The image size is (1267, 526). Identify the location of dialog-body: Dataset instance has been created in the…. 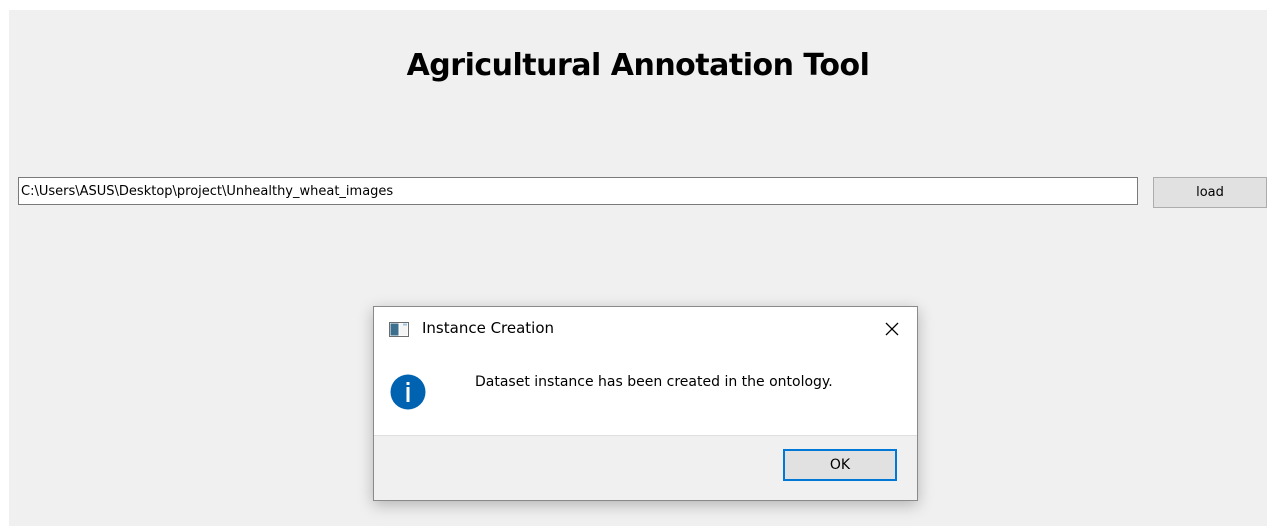
(645, 393).